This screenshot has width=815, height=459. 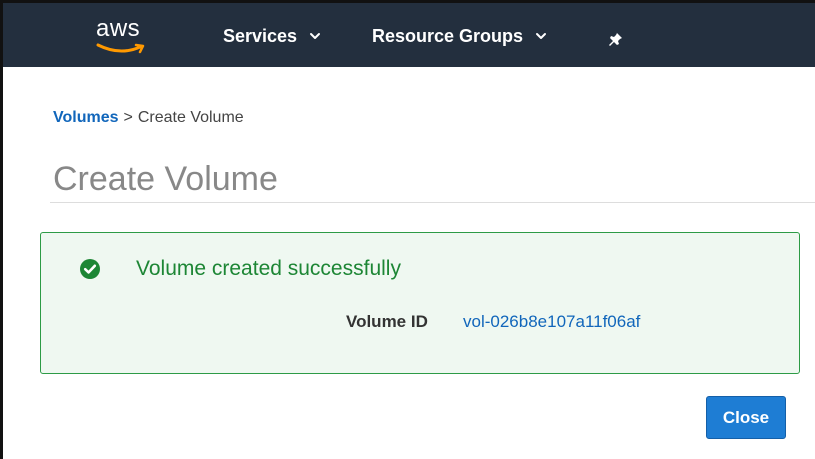 What do you see at coordinates (746, 417) in the screenshot?
I see `close-button: Close` at bounding box center [746, 417].